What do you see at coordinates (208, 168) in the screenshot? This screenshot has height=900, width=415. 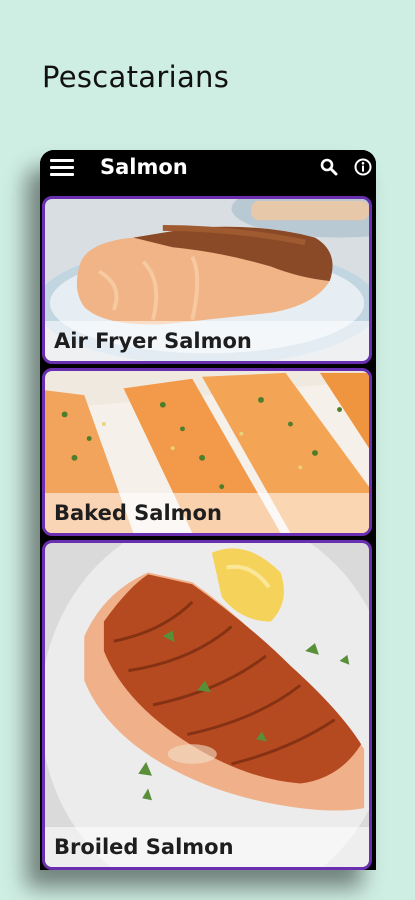 I see `app-bar: Salmon` at bounding box center [208, 168].